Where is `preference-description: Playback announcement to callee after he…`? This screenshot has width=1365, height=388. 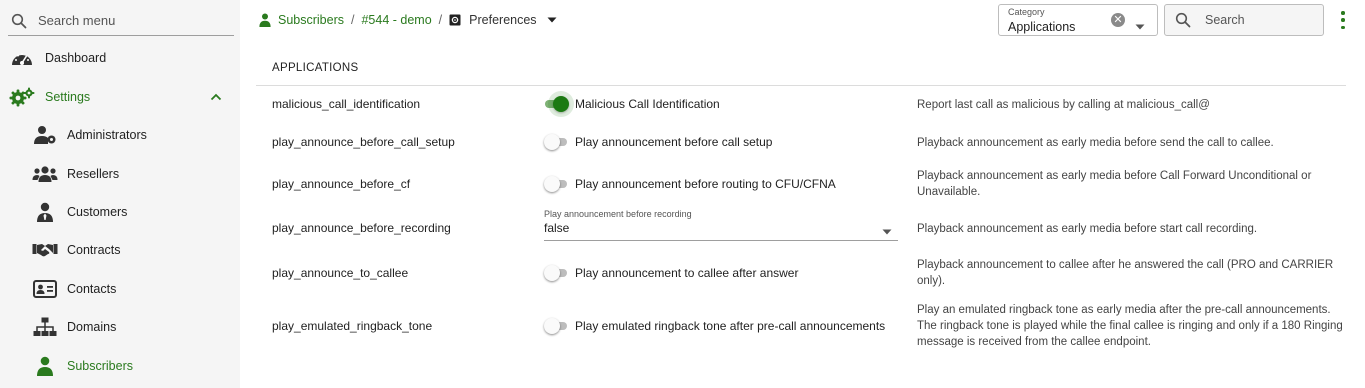
preference-description: Playback announcement to callee after he… is located at coordinates (1125, 273).